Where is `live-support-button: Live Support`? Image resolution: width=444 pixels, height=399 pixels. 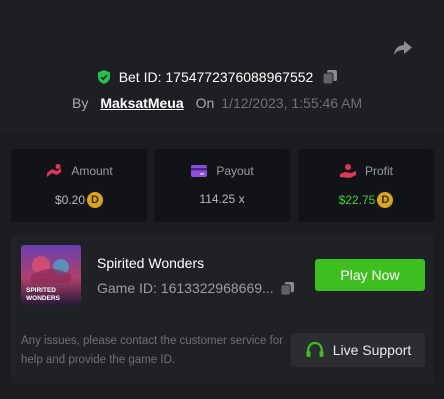
live-support-button: Live Support is located at coordinates (358, 350).